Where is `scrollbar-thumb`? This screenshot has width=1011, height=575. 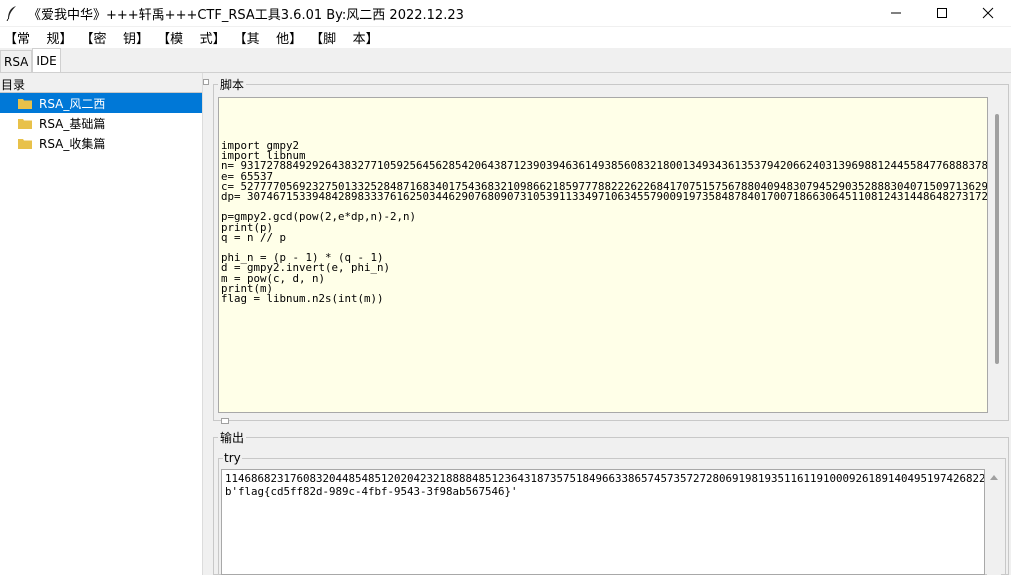 scrollbar-thumb is located at coordinates (997, 239).